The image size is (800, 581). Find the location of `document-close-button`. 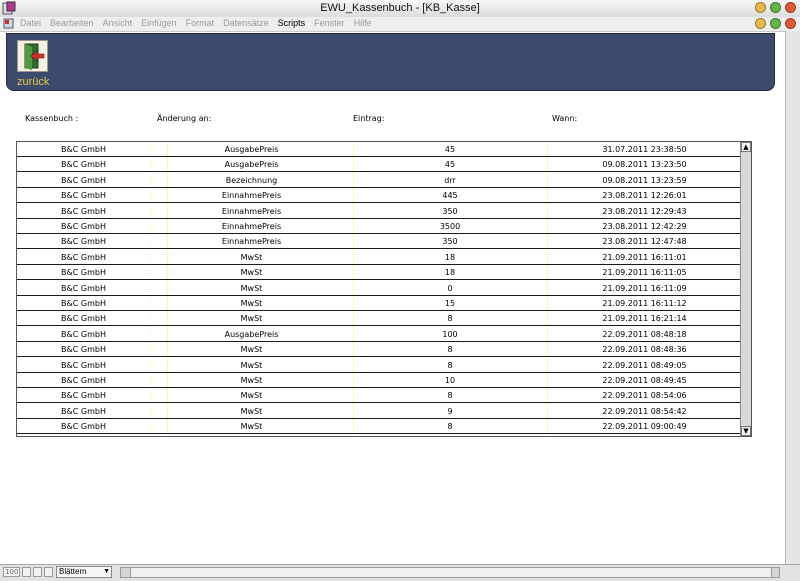

document-close-button is located at coordinates (790, 23).